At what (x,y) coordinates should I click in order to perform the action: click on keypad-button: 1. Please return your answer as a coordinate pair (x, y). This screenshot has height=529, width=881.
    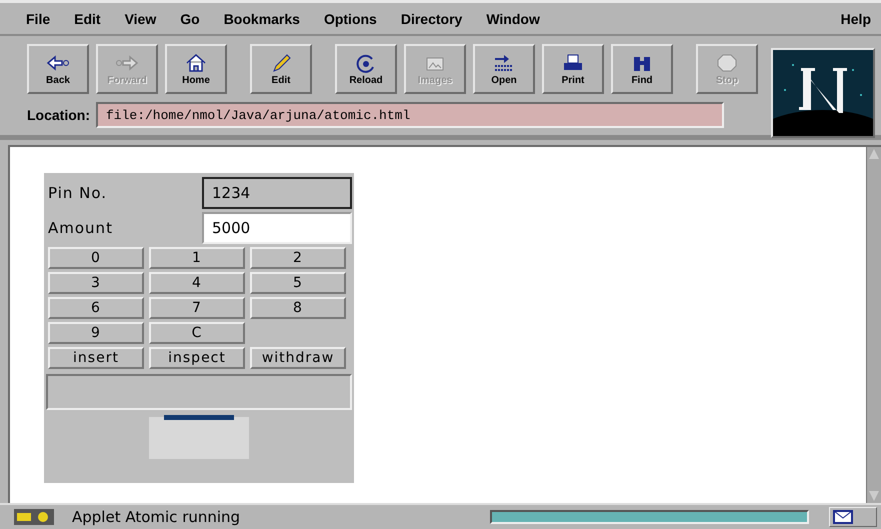
    Looking at the image, I should click on (197, 258).